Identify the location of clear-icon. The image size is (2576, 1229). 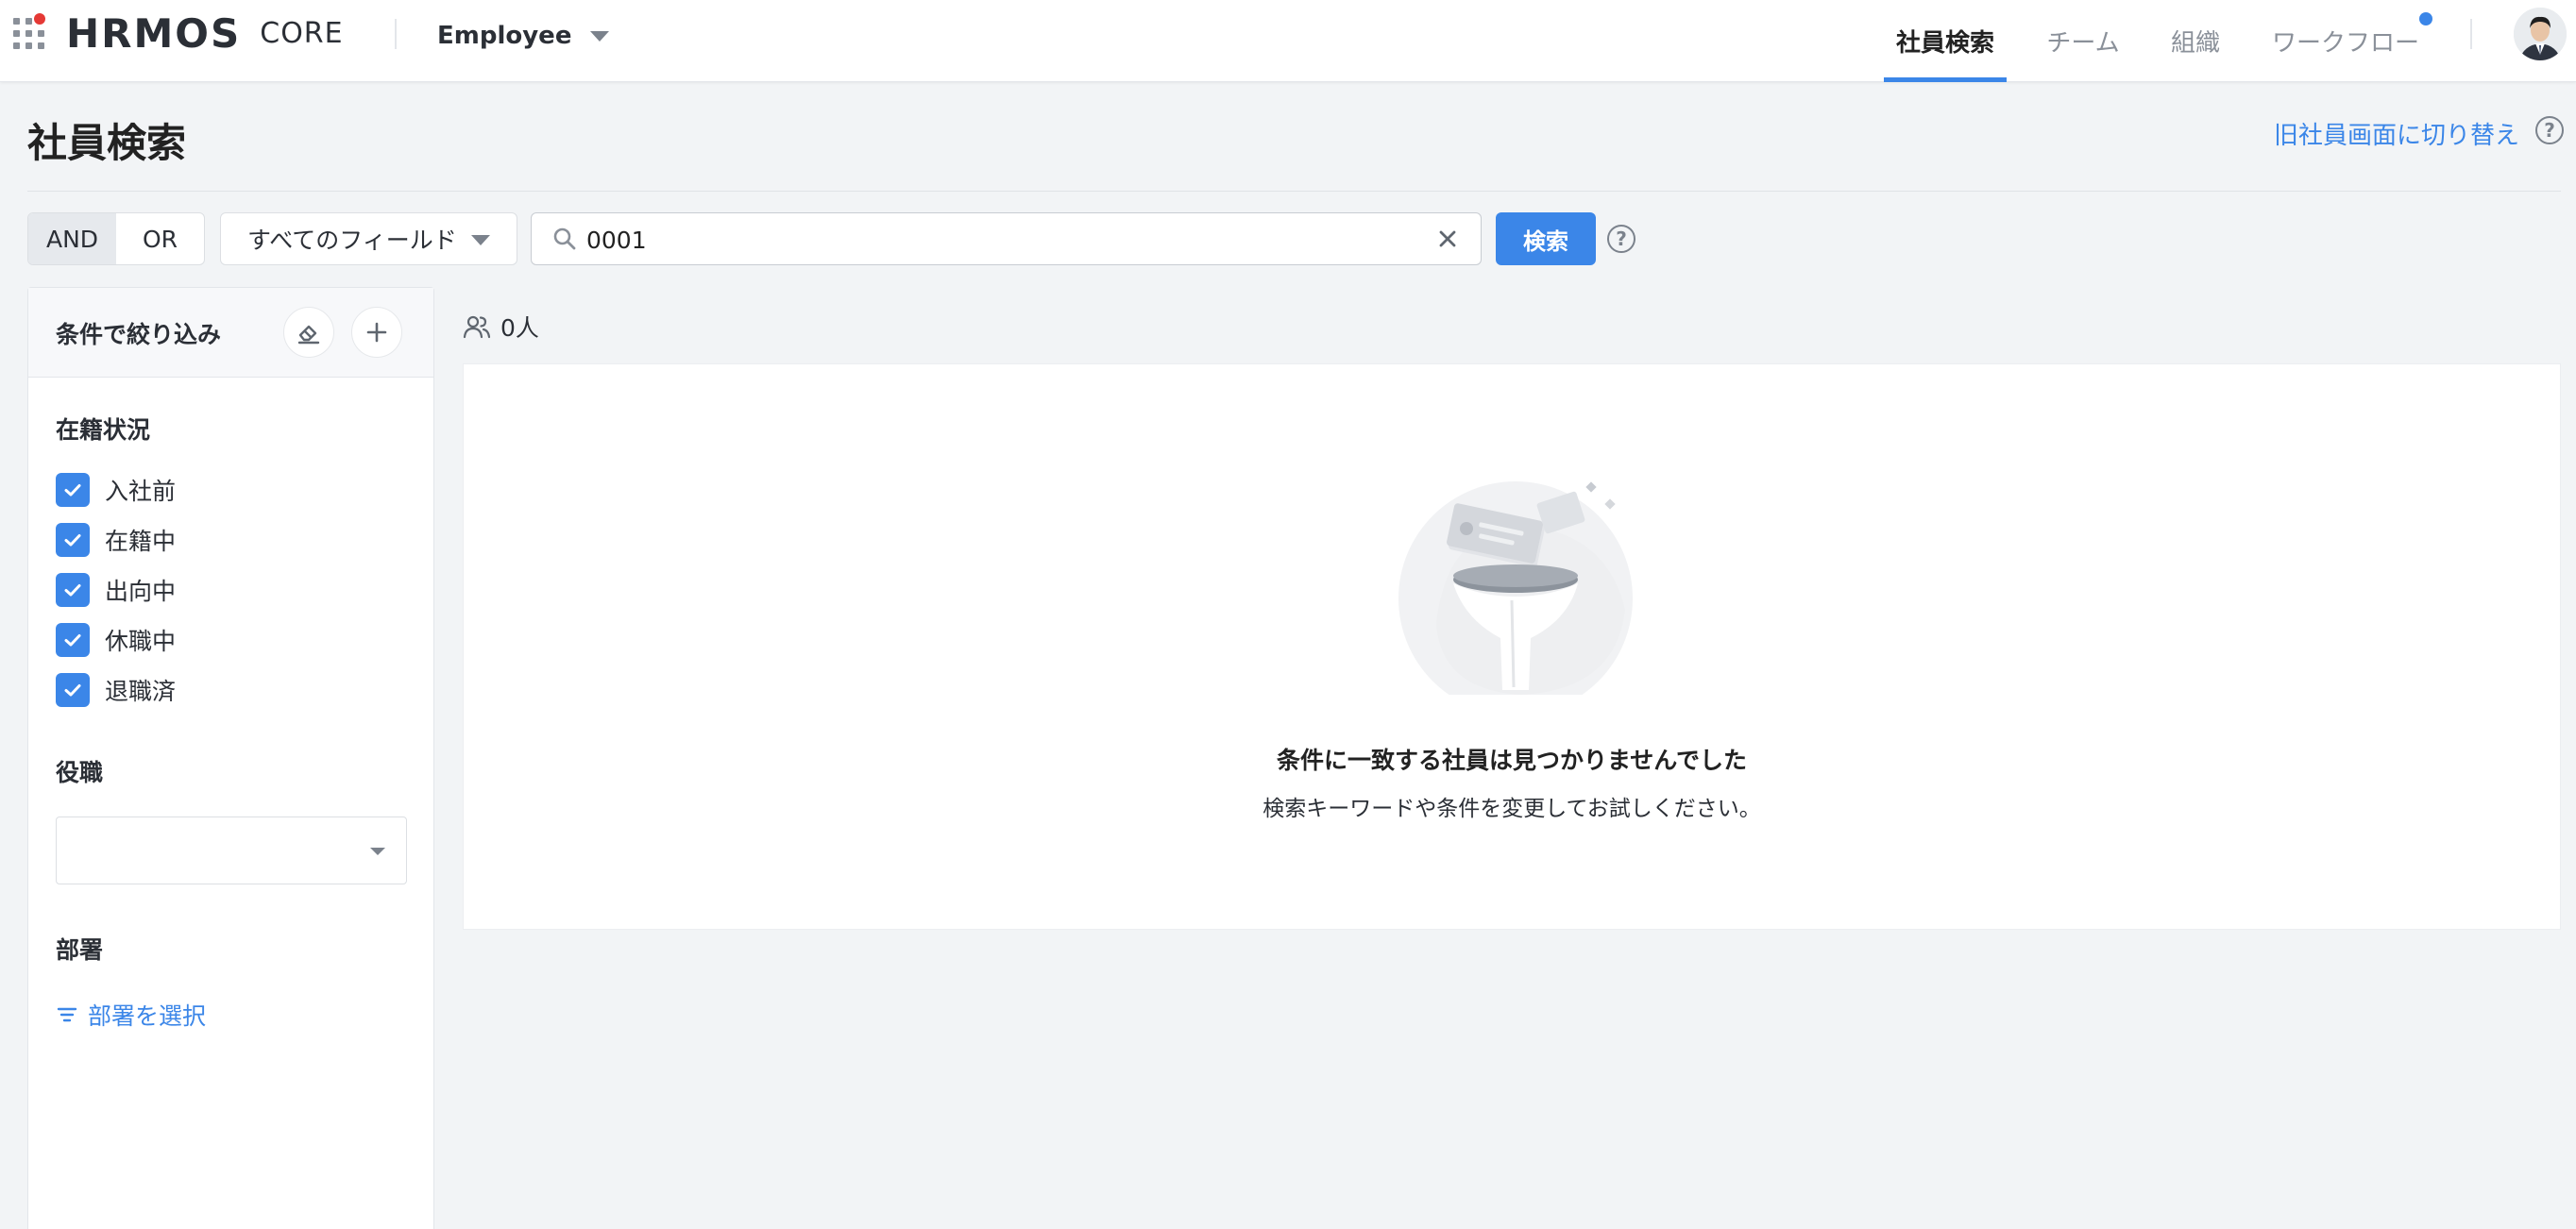
(1447, 239).